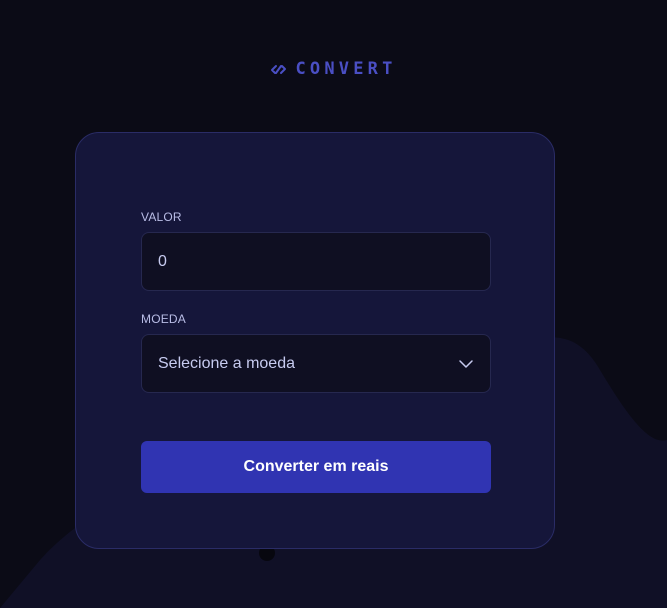 This screenshot has width=667, height=608. What do you see at coordinates (346, 69) in the screenshot?
I see `logo-text: CONVERT` at bounding box center [346, 69].